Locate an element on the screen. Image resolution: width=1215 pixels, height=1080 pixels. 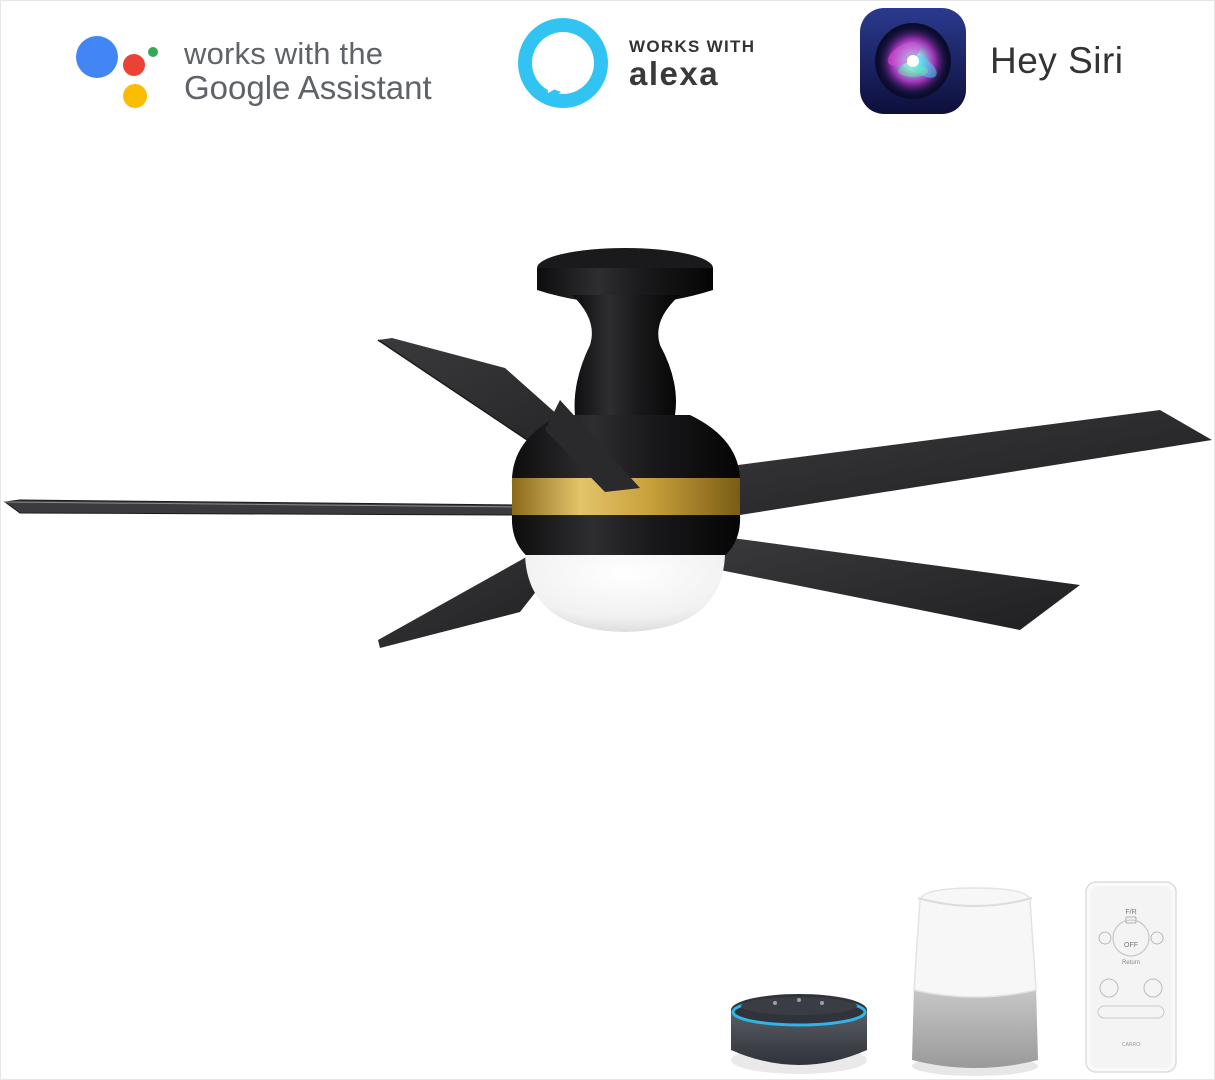
remote-brand-label: CARRO is located at coordinates (1131, 1045).